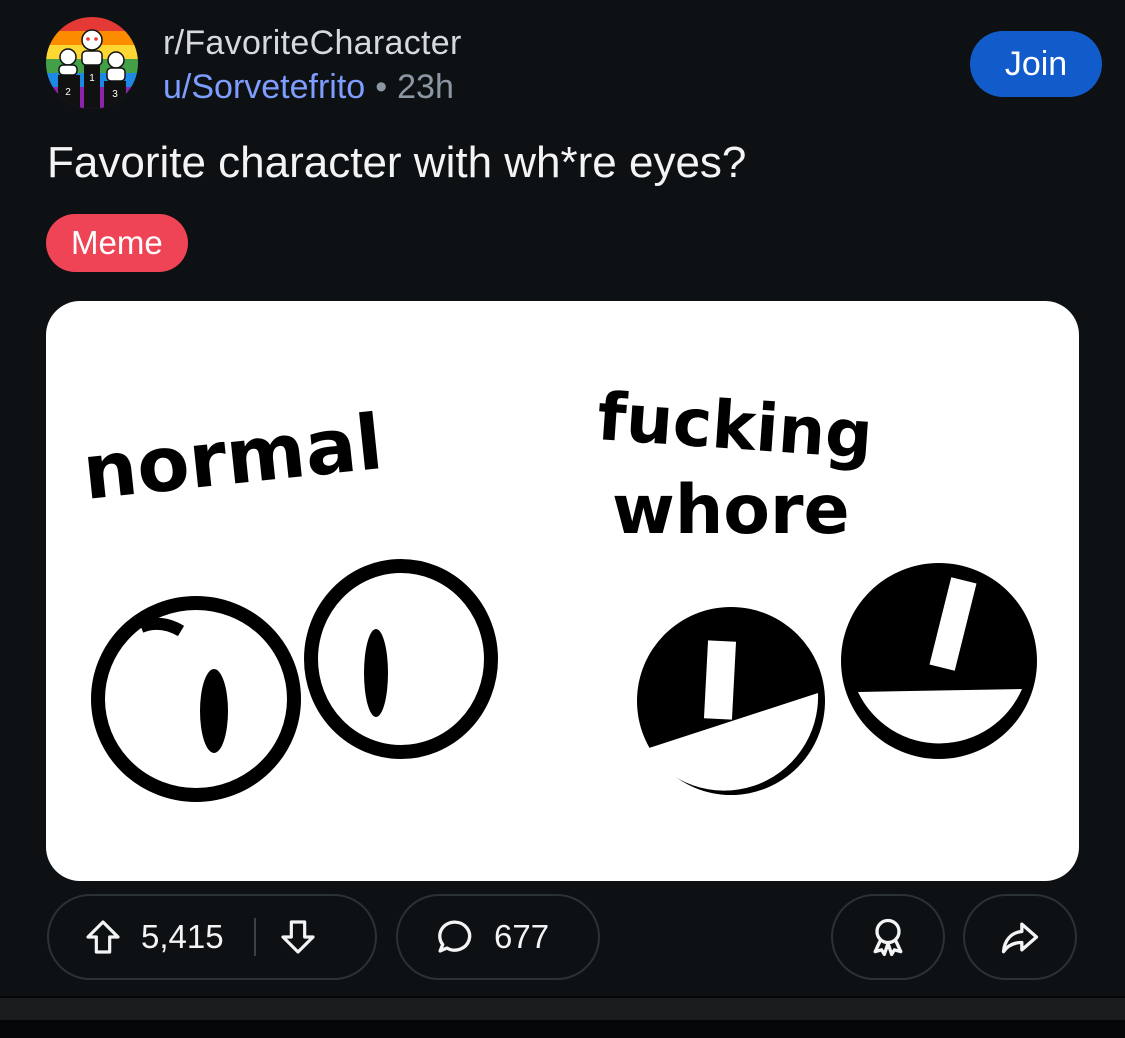 Image resolution: width=1125 pixels, height=1038 pixels. I want to click on podium-snoo-avatar-icon: 2 1 3, so click(92, 63).